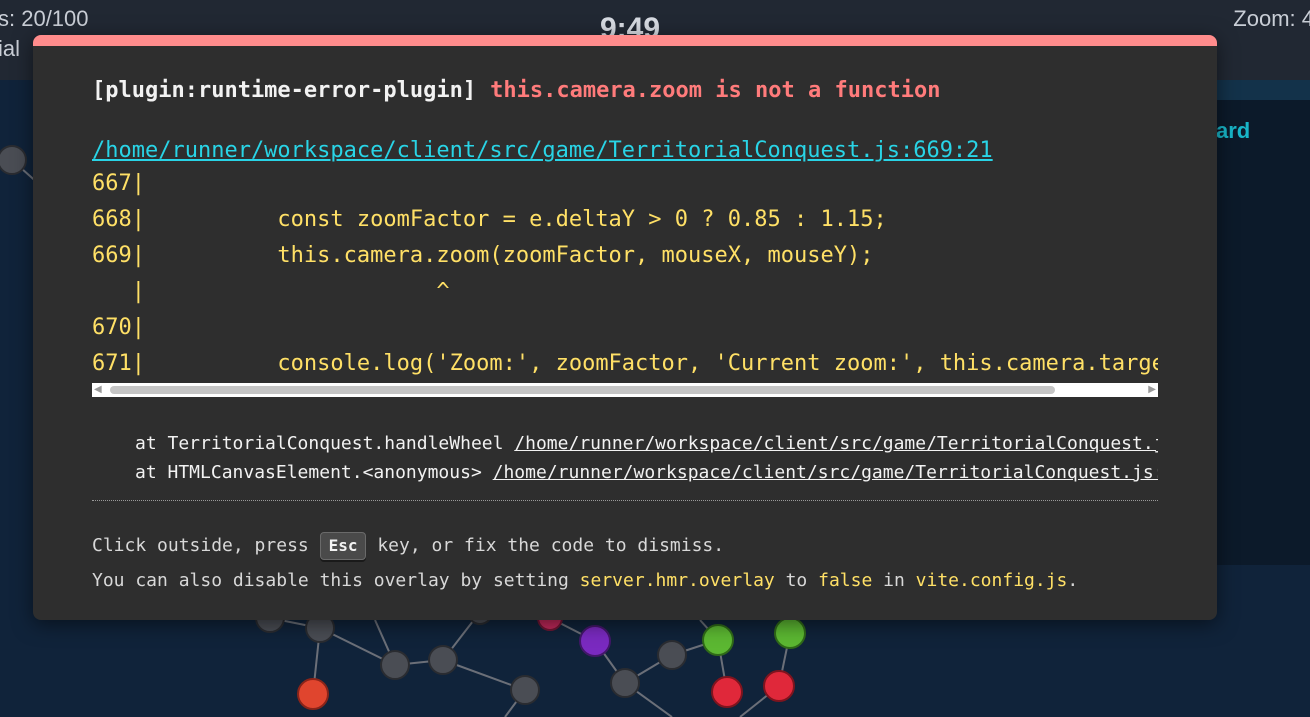  What do you see at coordinates (284, 90) in the screenshot?
I see `error-plugin-name: [plugin:runtime-error-plugin]` at bounding box center [284, 90].